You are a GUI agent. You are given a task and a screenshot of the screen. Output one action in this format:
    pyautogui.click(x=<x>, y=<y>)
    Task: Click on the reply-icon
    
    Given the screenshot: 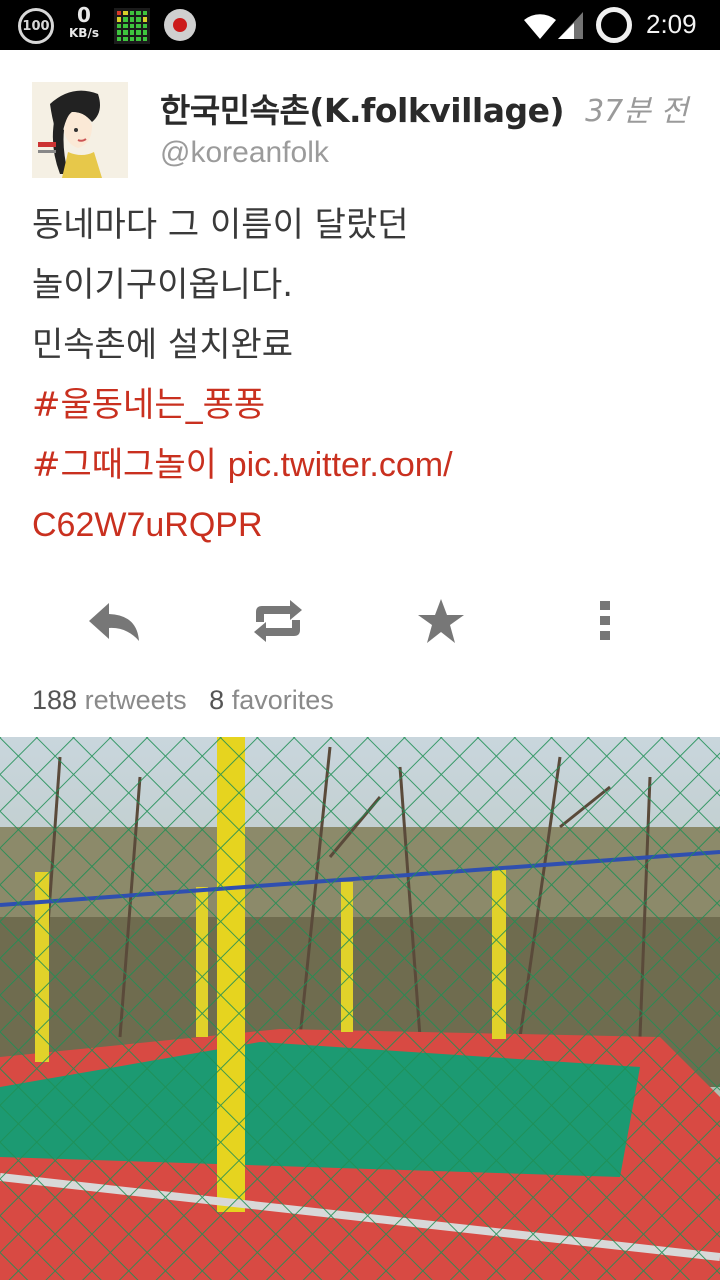 What is the action you would take?
    pyautogui.click(x=114, y=622)
    